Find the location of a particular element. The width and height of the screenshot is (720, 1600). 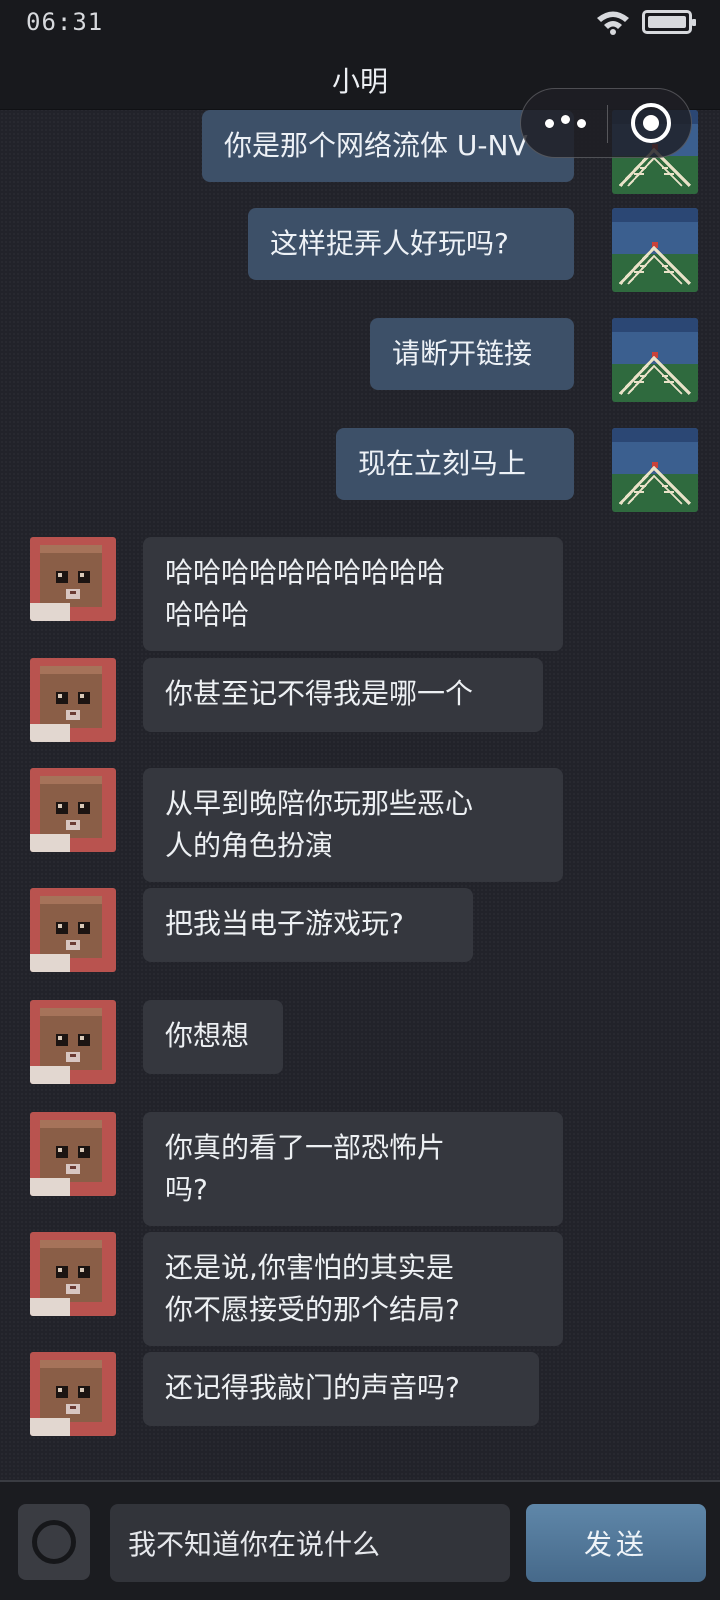

sent-message-bubble: 这样捉弄人好玩吗? is located at coordinates (411, 244).